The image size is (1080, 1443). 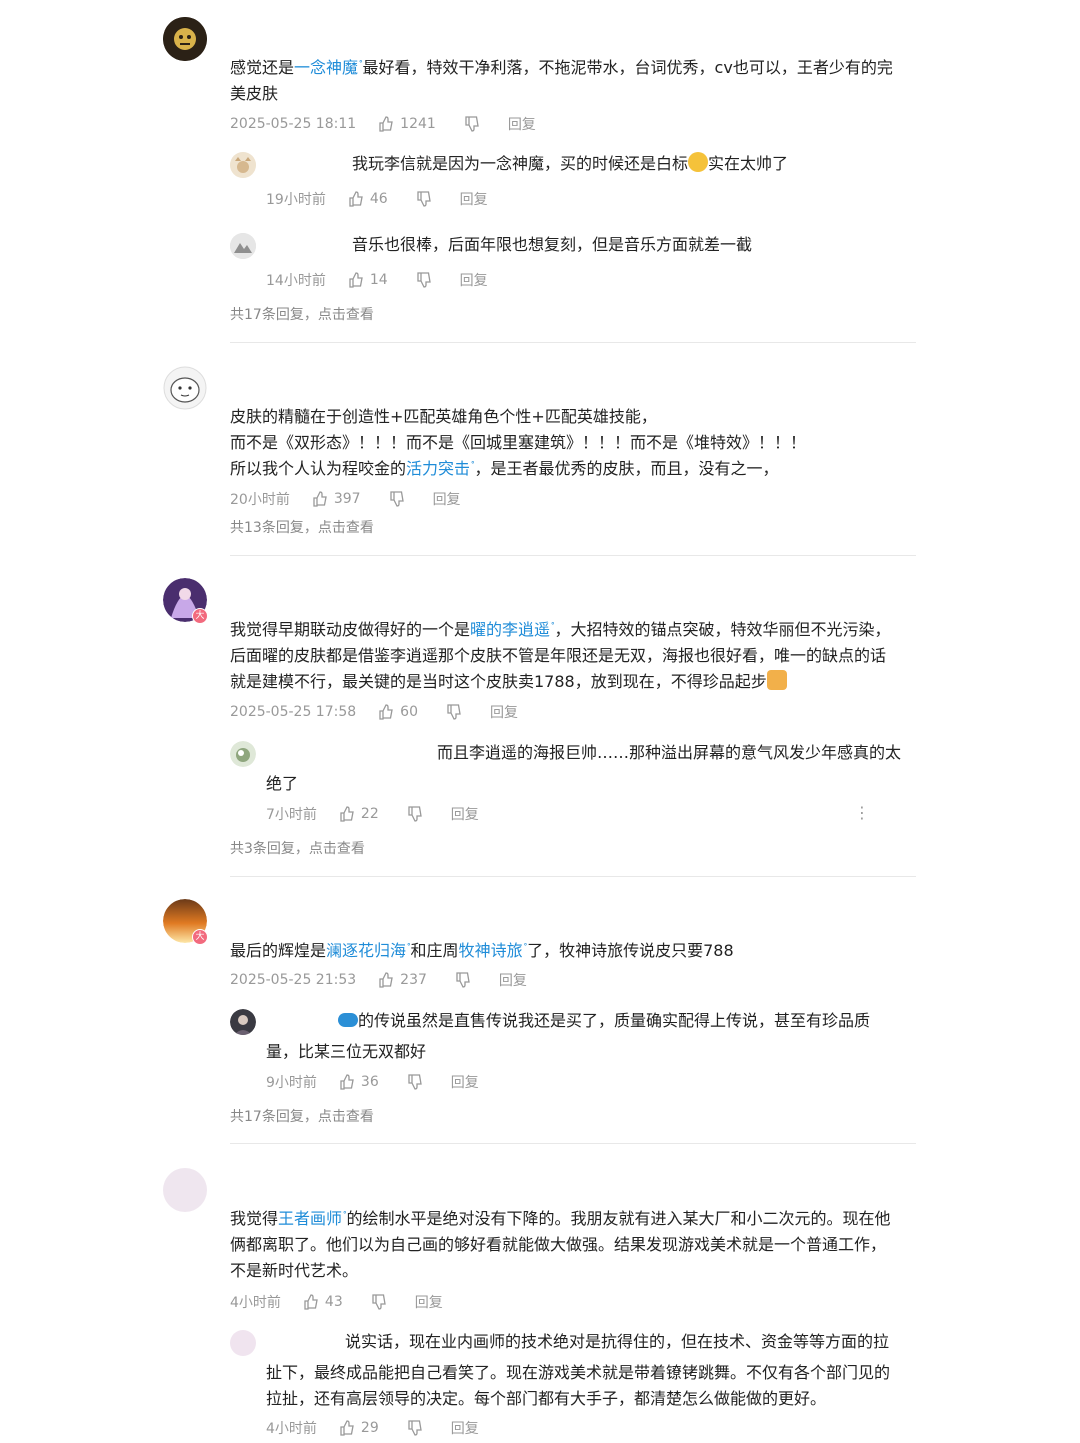 What do you see at coordinates (348, 1020) in the screenshot?
I see `fish-emoji-icon` at bounding box center [348, 1020].